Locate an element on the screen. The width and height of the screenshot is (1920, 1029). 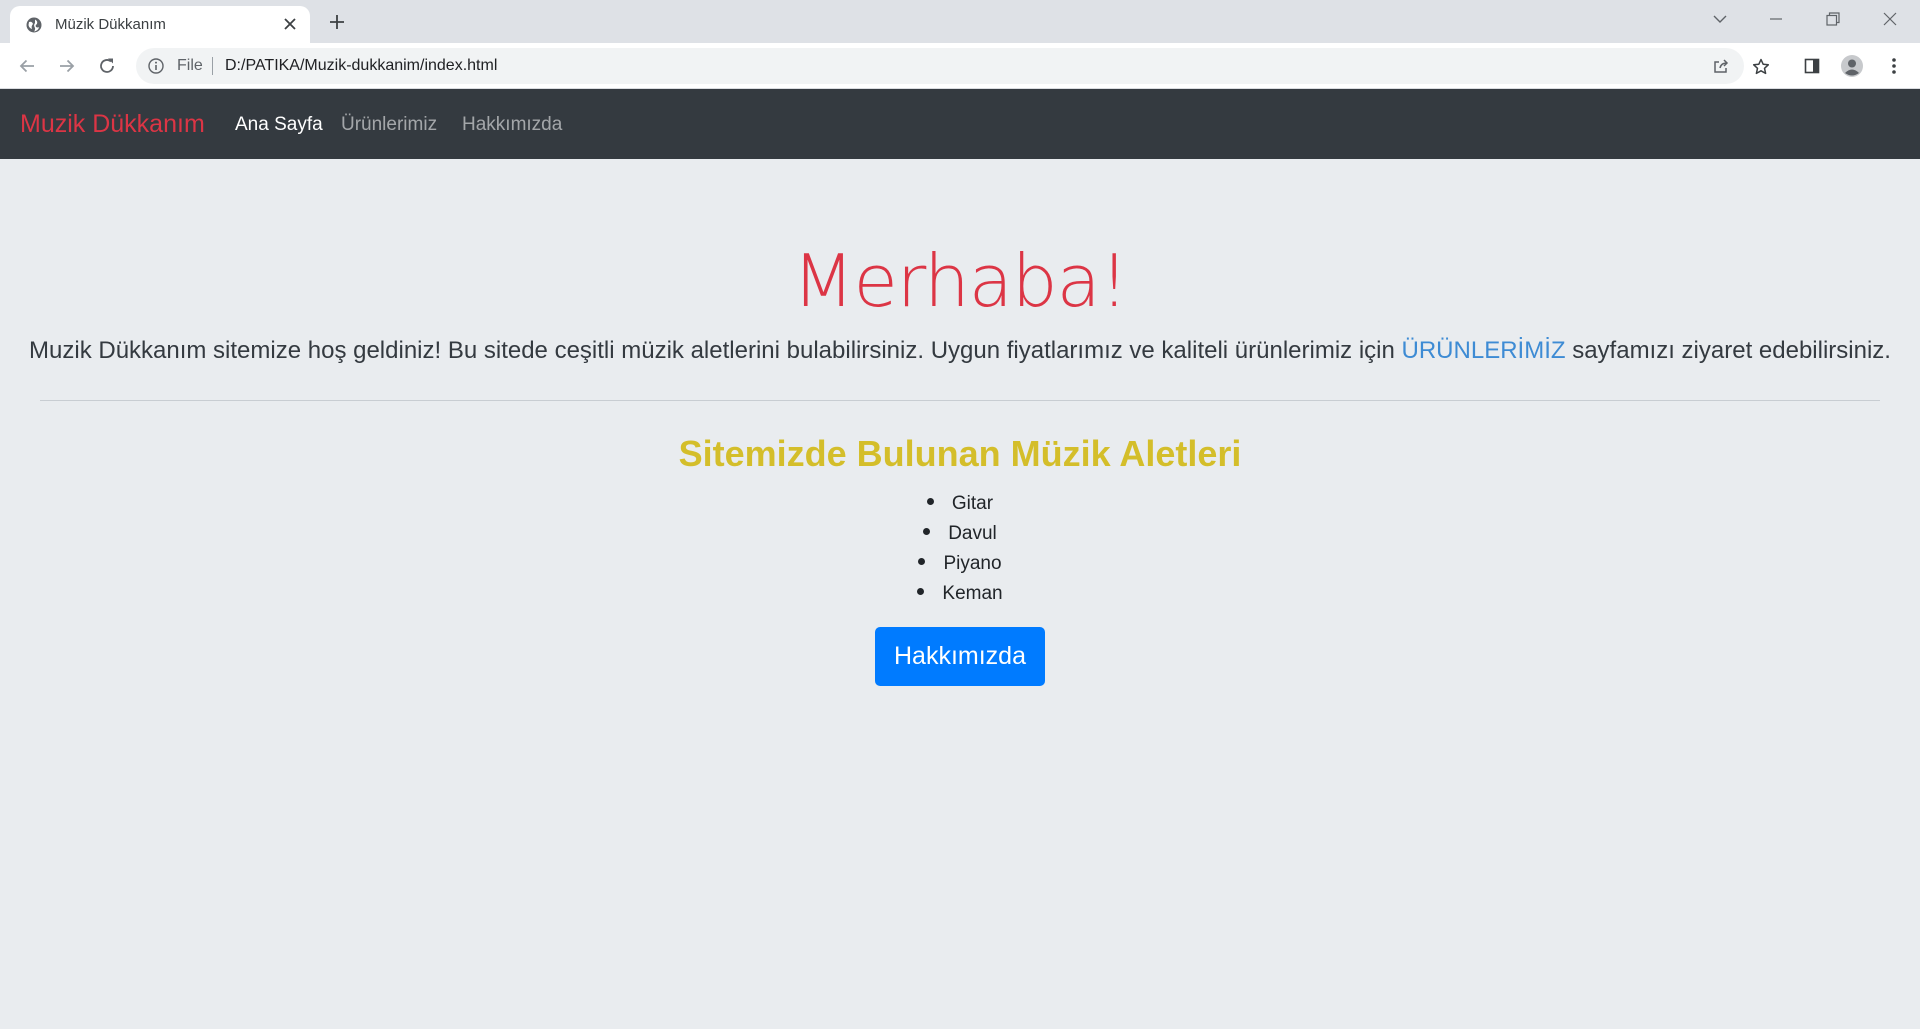
nav-link-products: Ürünlerimiz is located at coordinates (389, 125).